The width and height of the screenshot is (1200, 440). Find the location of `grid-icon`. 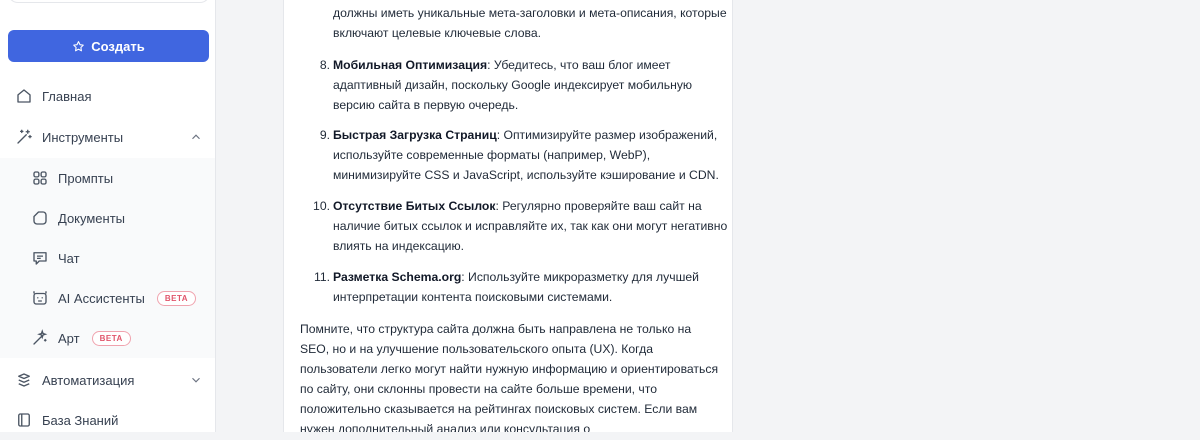

grid-icon is located at coordinates (40, 178).